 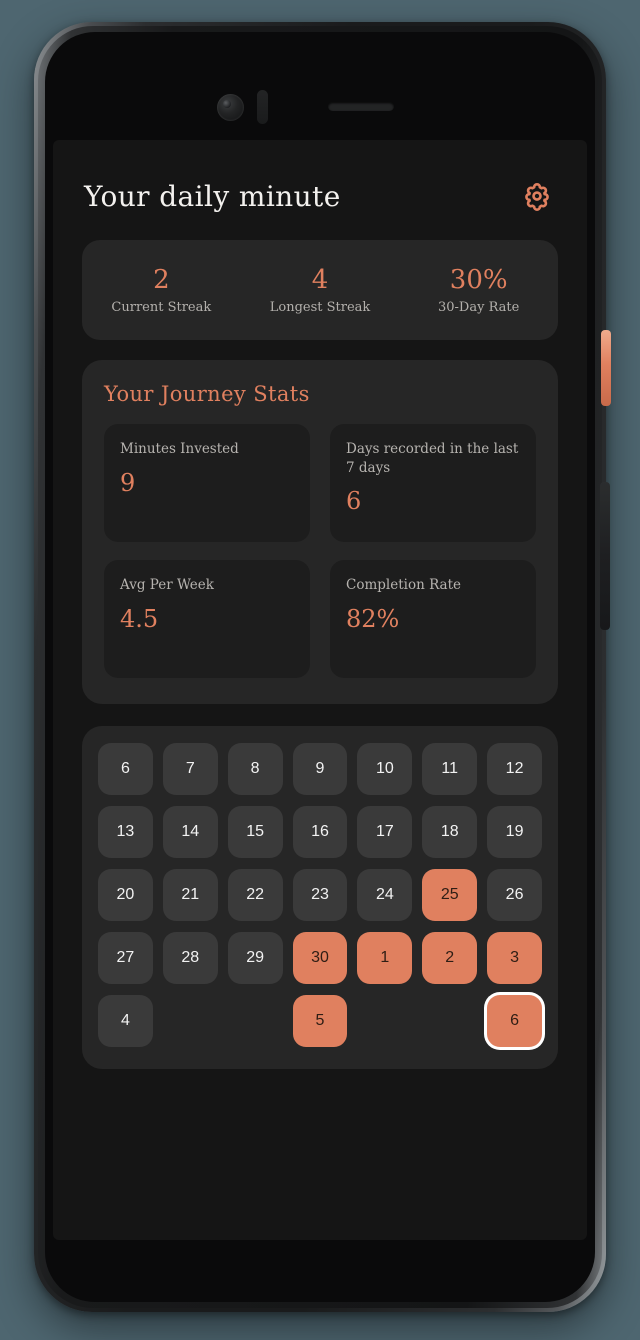 I want to click on speaker-grille-icon, so click(x=361, y=106).